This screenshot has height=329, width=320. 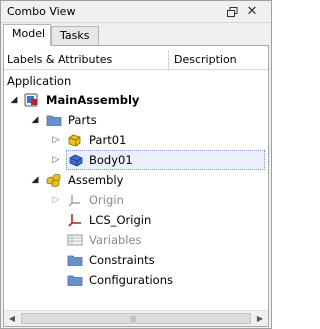 I want to click on tab-bar: Model Tasks, so click(x=136, y=34).